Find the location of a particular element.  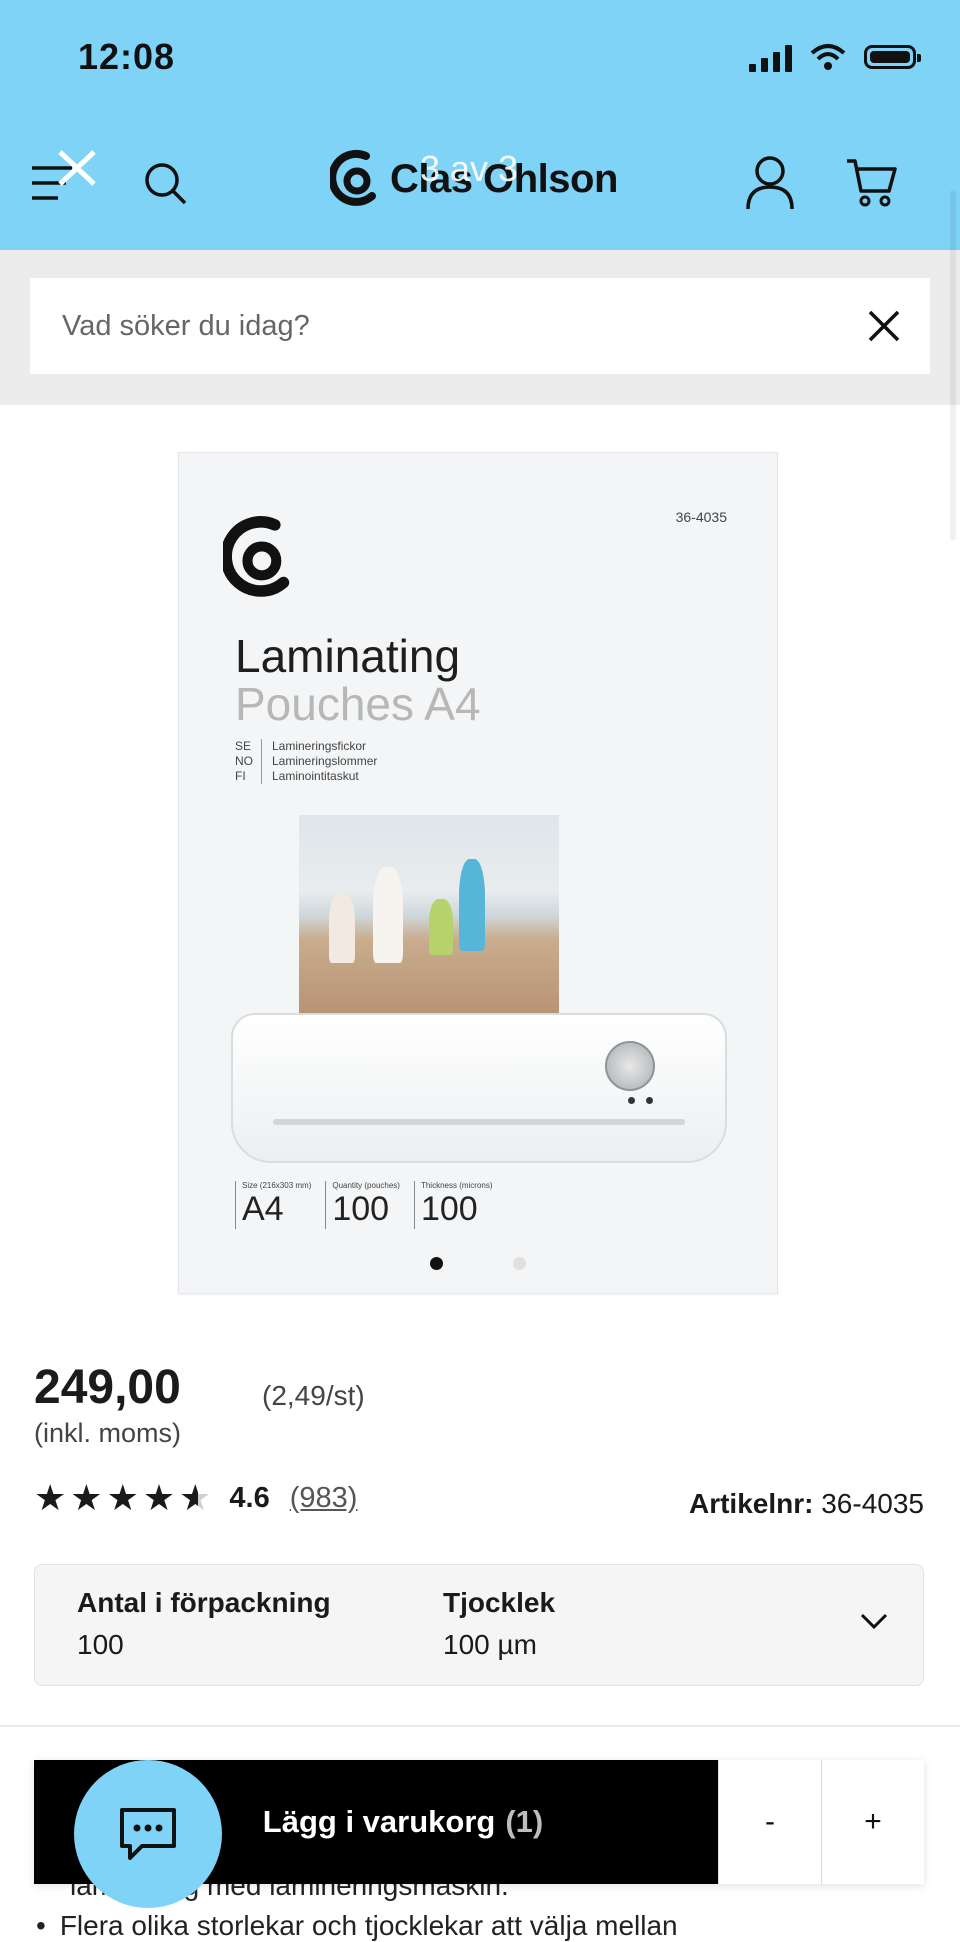

wifi-icon is located at coordinates (828, 57).